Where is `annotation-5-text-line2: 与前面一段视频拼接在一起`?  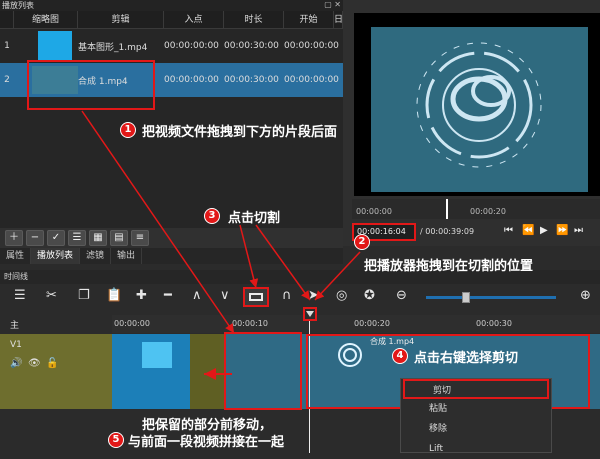
annotation-5-text-line2: 与前面一段视频拼接在一起 is located at coordinates (206, 442).